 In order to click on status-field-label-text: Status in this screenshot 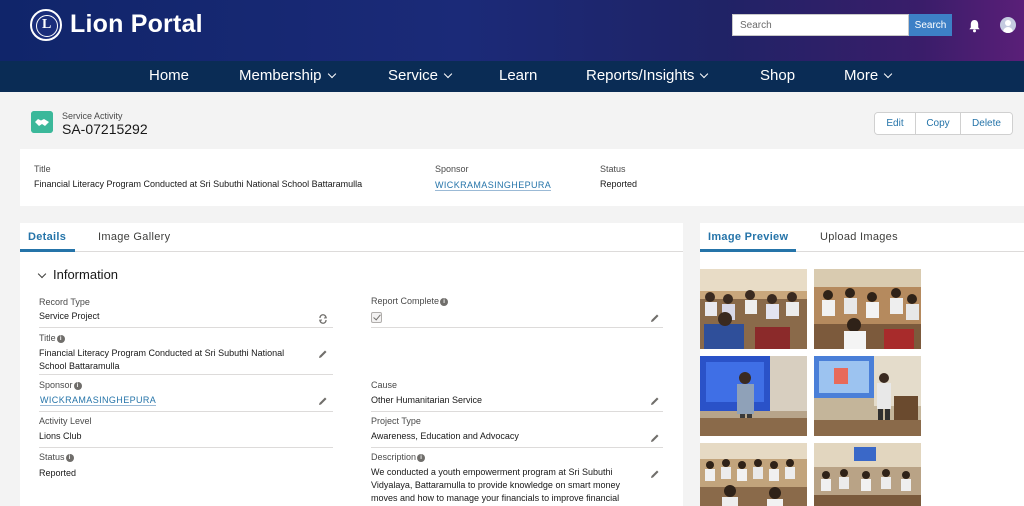, I will do `click(52, 457)`.